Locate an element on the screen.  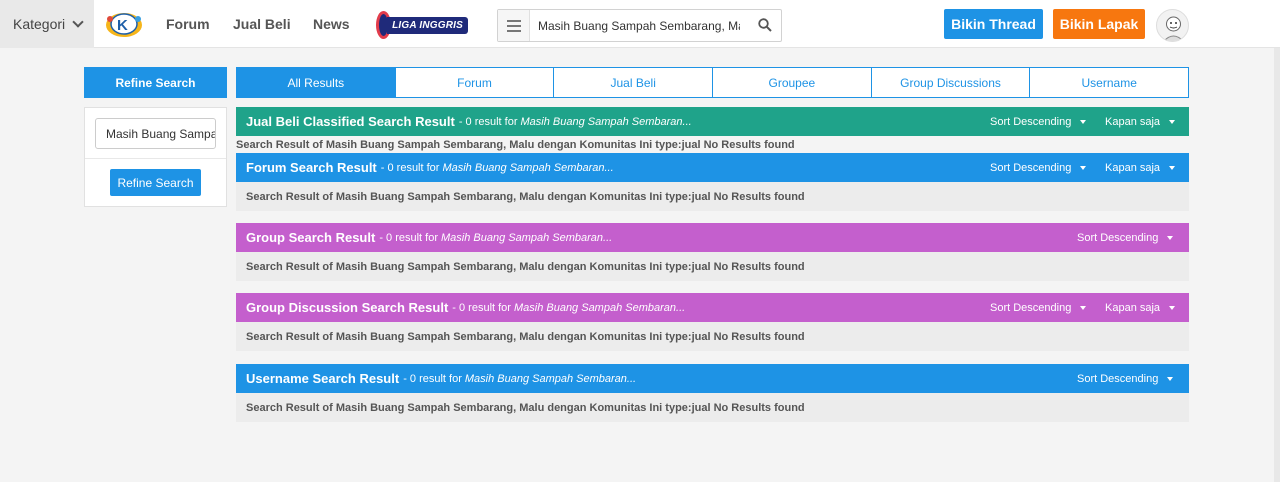
refine-search-button: Refine Search is located at coordinates (155, 182).